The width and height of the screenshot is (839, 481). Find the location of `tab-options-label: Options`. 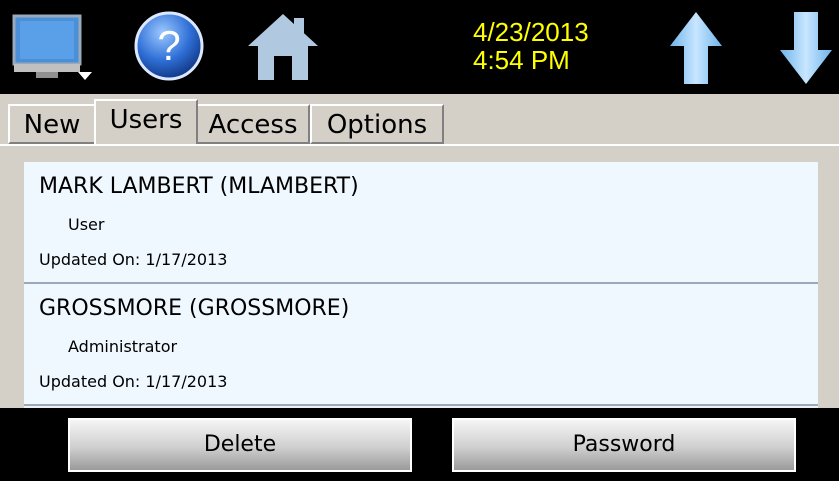

tab-options-label: Options is located at coordinates (377, 125).